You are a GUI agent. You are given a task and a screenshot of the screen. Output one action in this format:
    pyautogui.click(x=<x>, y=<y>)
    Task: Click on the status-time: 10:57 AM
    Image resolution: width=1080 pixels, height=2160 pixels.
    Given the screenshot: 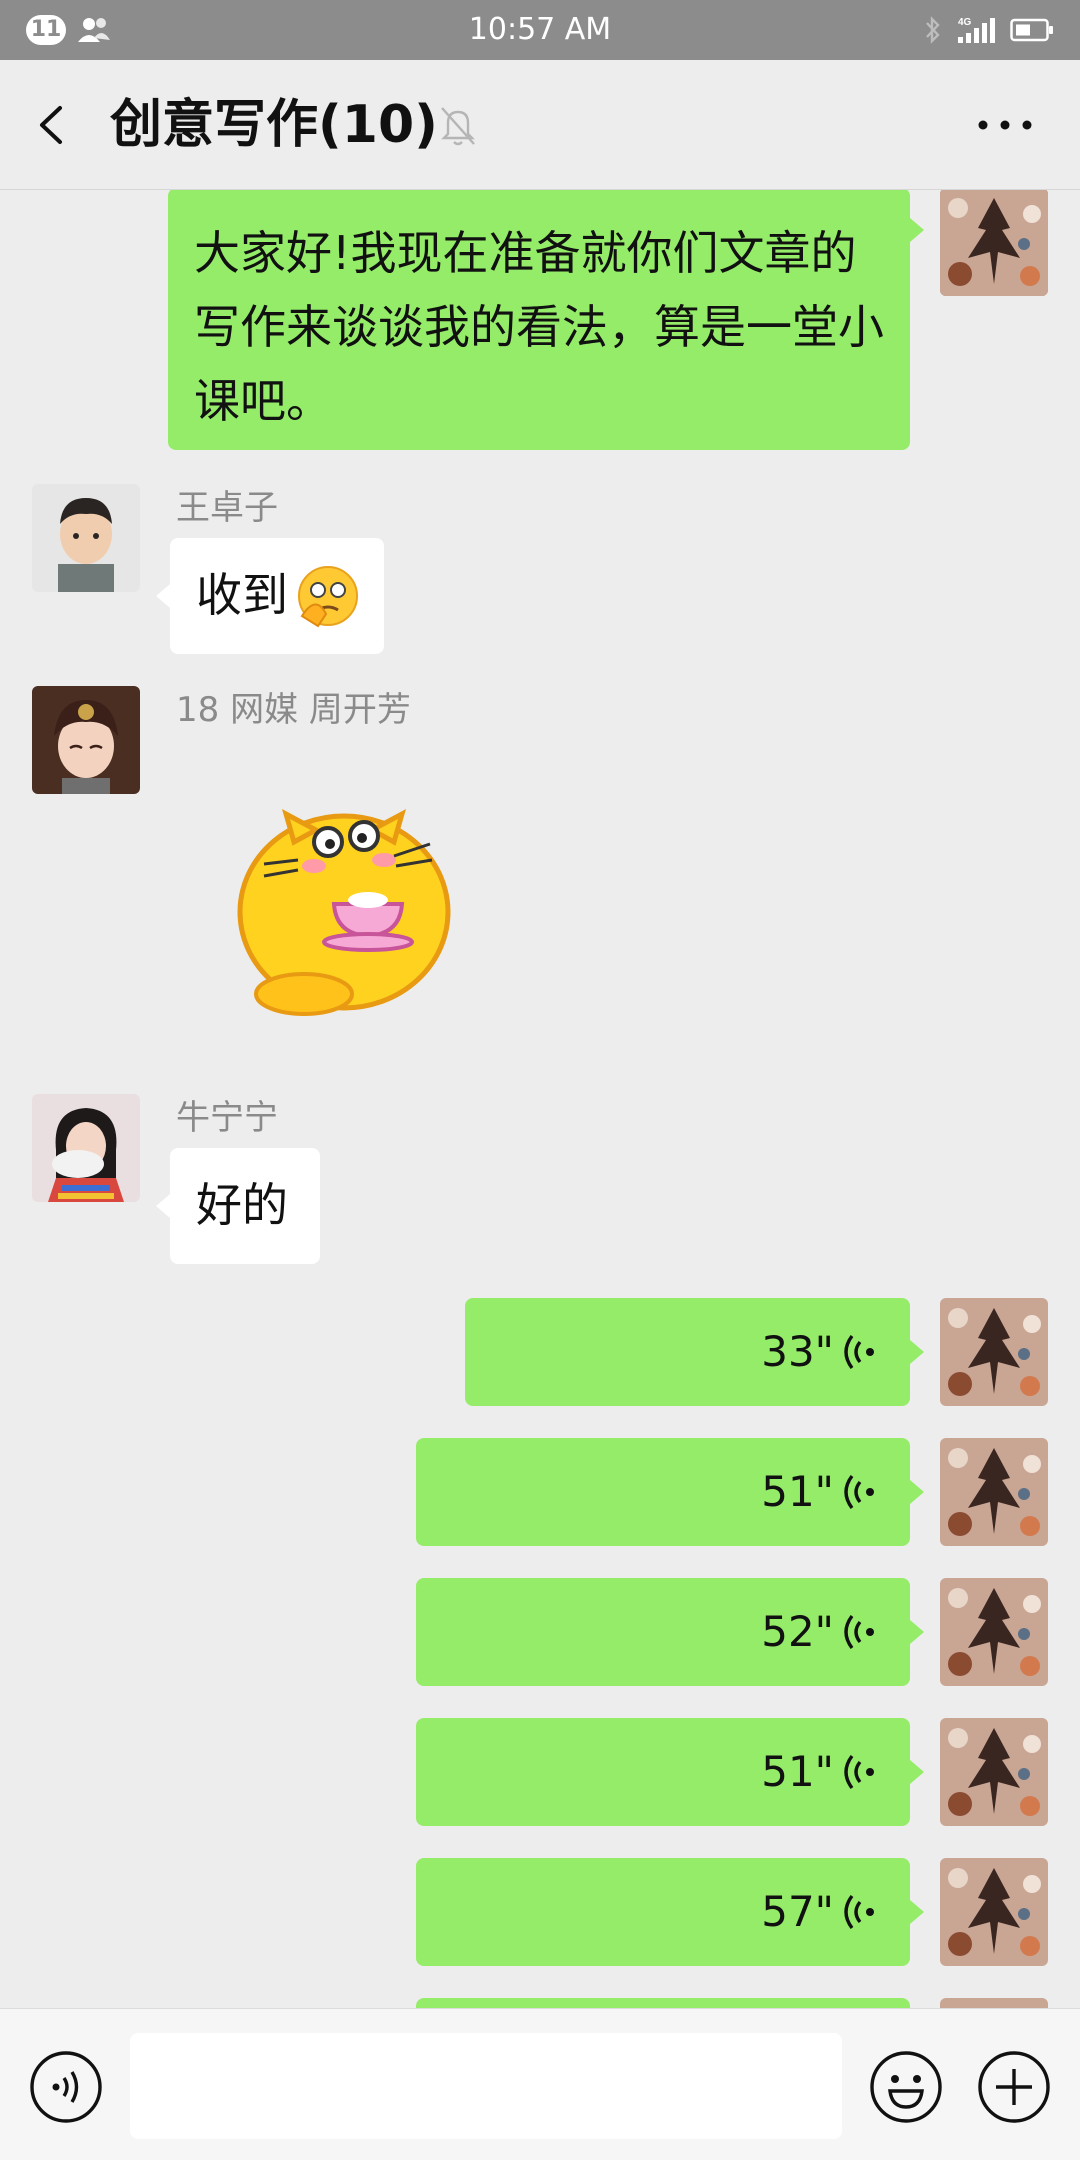 What is the action you would take?
    pyautogui.click(x=540, y=29)
    